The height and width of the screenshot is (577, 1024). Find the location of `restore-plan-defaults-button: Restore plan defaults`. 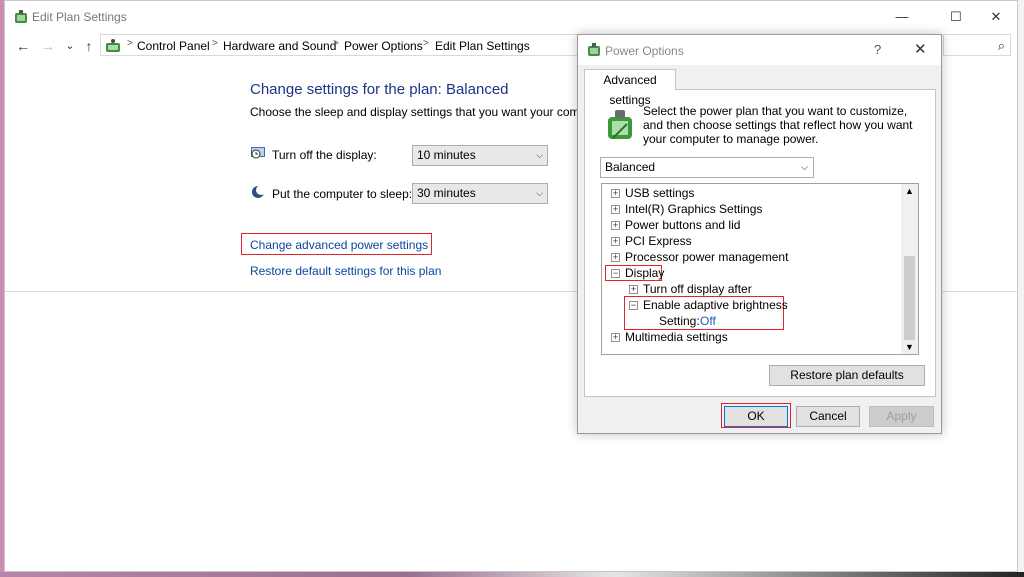

restore-plan-defaults-button: Restore plan defaults is located at coordinates (847, 375).